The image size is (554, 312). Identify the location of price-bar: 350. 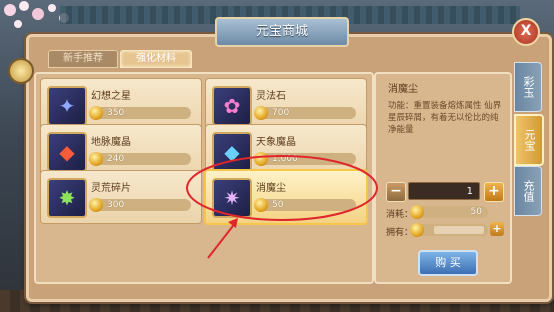
(140, 113).